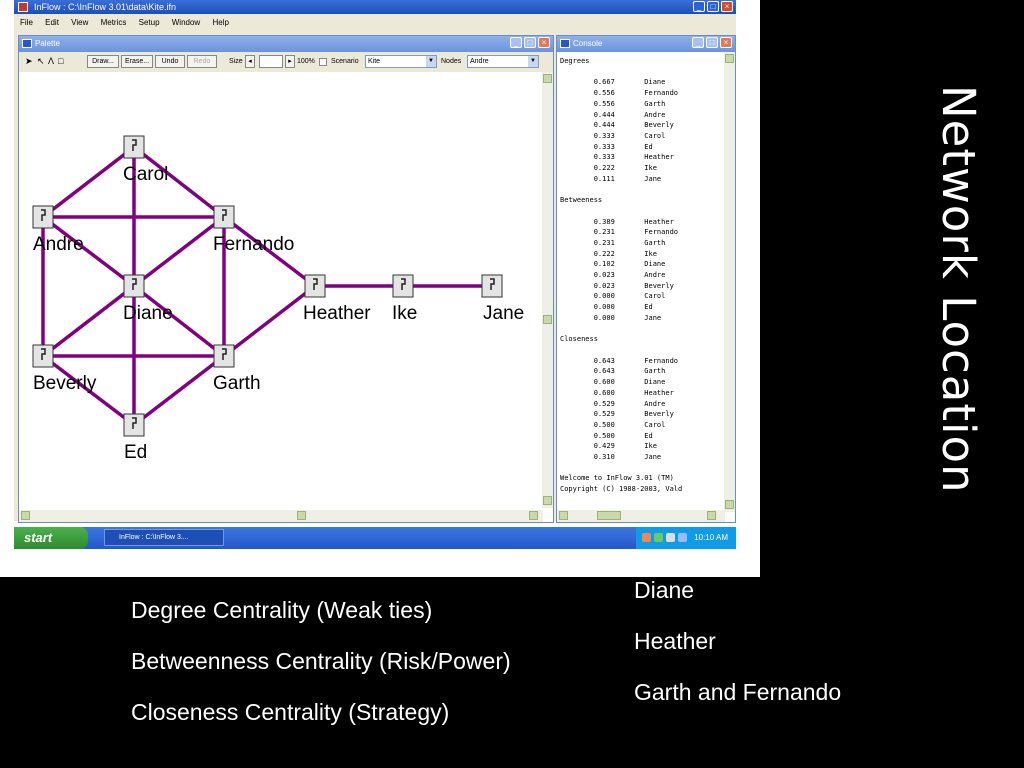 This screenshot has height=768, width=1024. I want to click on size-label: Size, so click(236, 61).